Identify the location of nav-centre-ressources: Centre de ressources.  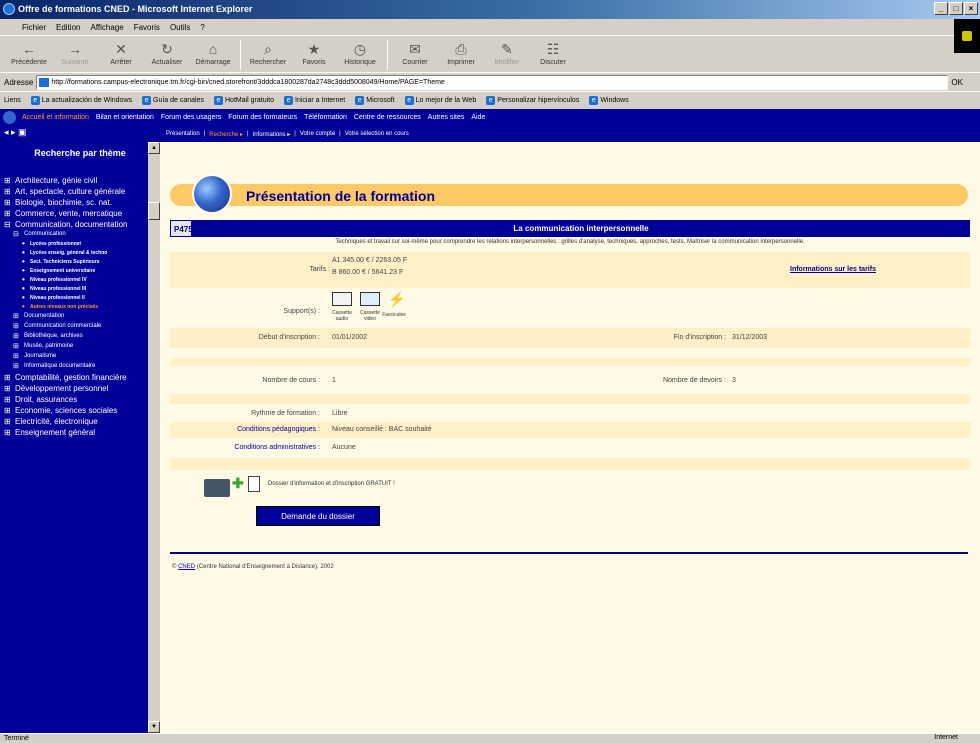
(387, 117).